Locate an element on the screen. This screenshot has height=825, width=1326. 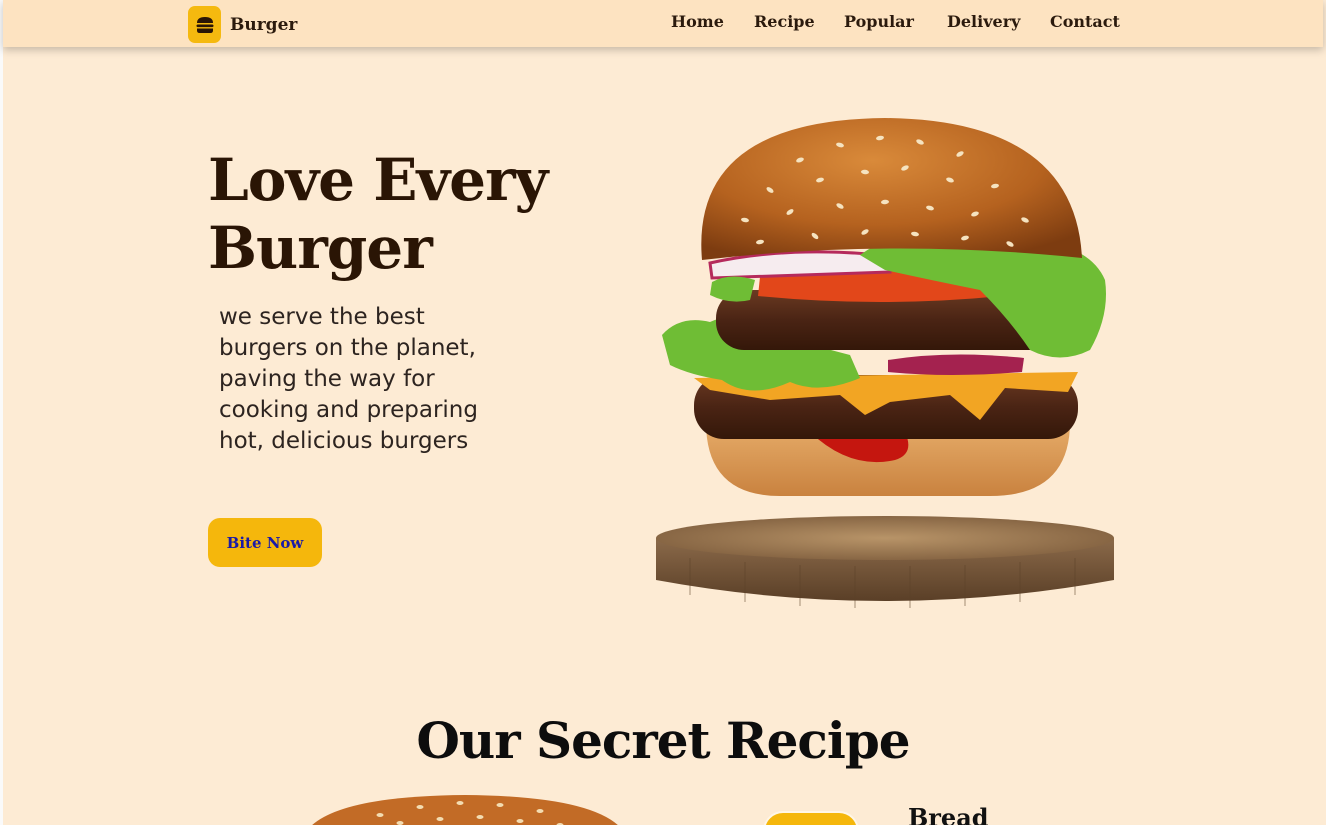
brand-name: Burger is located at coordinates (264, 24).